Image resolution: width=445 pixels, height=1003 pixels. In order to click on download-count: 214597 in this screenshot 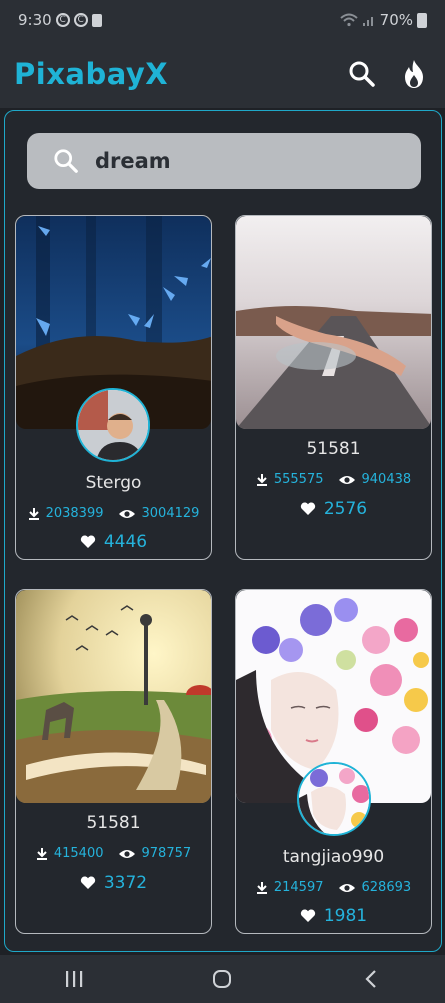, I will do `click(298, 887)`.